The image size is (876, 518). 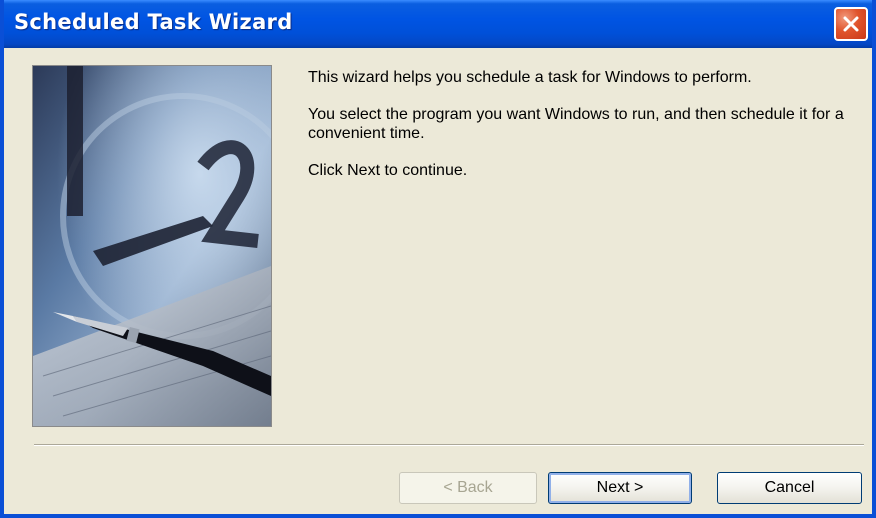 What do you see at coordinates (789, 488) in the screenshot?
I see `cancel-button: Cancel` at bounding box center [789, 488].